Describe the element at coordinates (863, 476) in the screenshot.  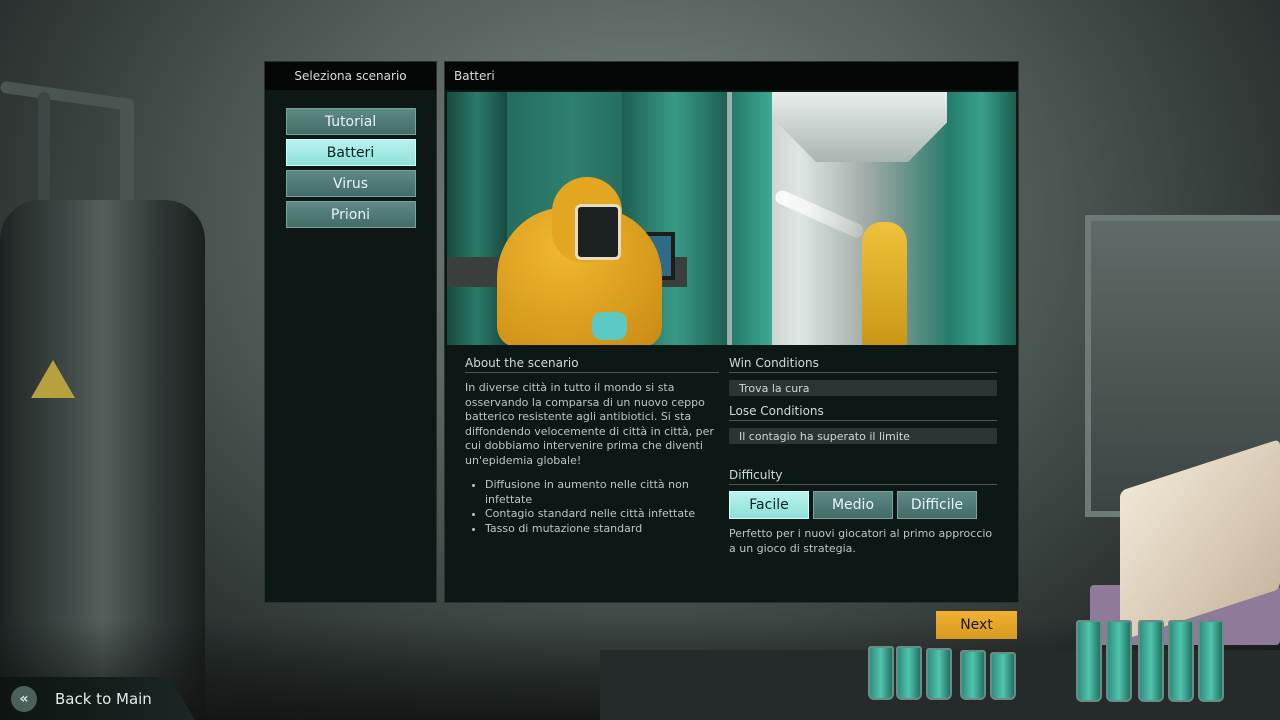
I see `difficulty-heading: Difficulty` at that location.